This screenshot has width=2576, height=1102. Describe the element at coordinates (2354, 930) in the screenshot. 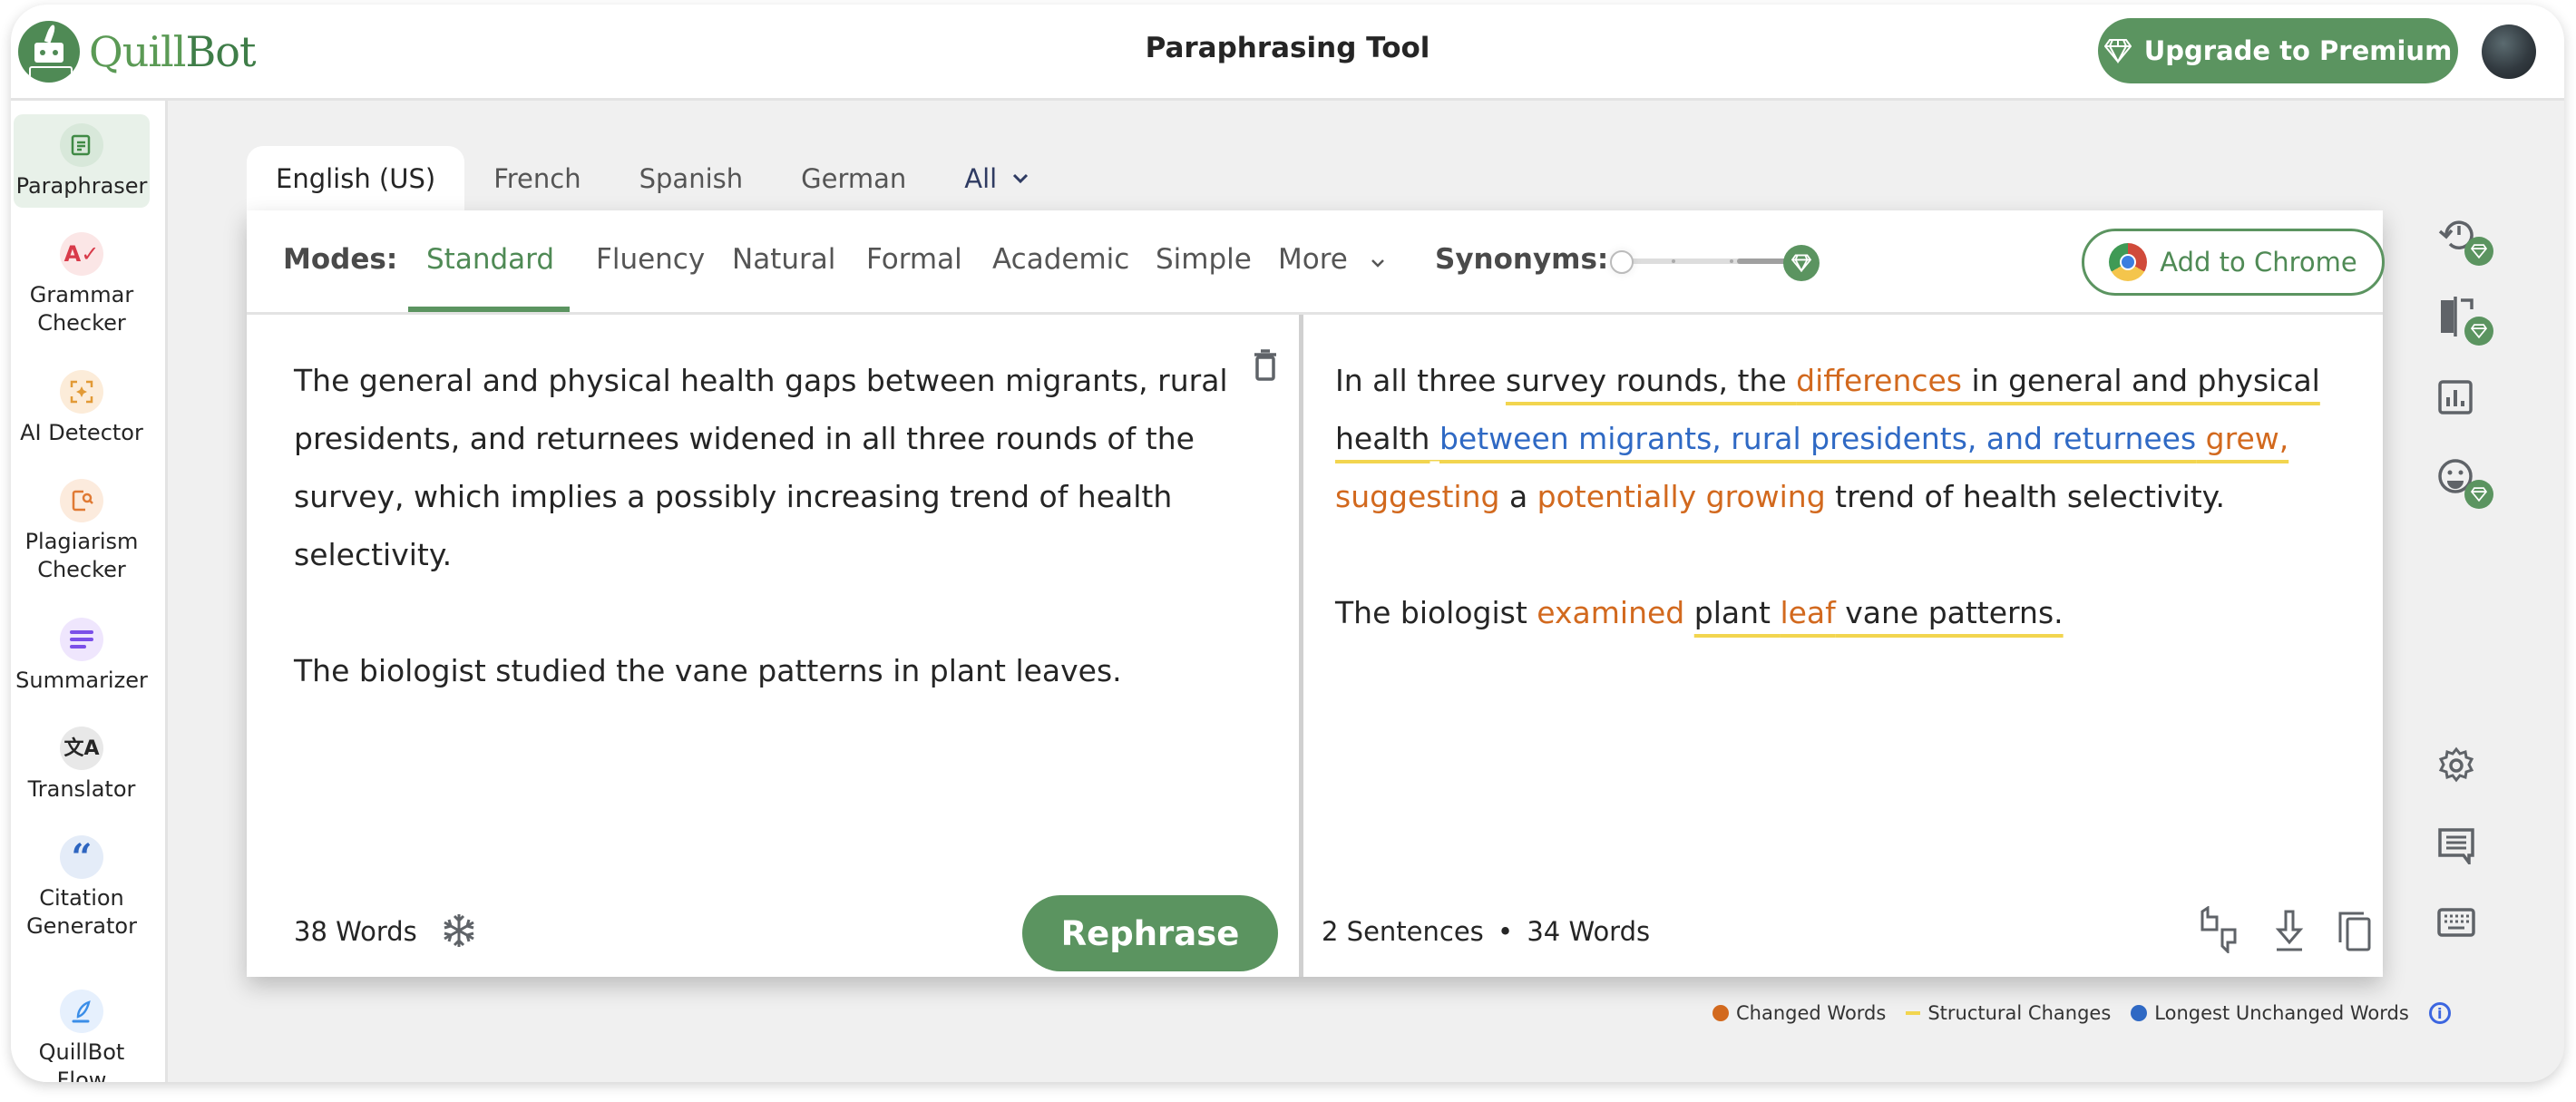

I see `copy-icon` at that location.